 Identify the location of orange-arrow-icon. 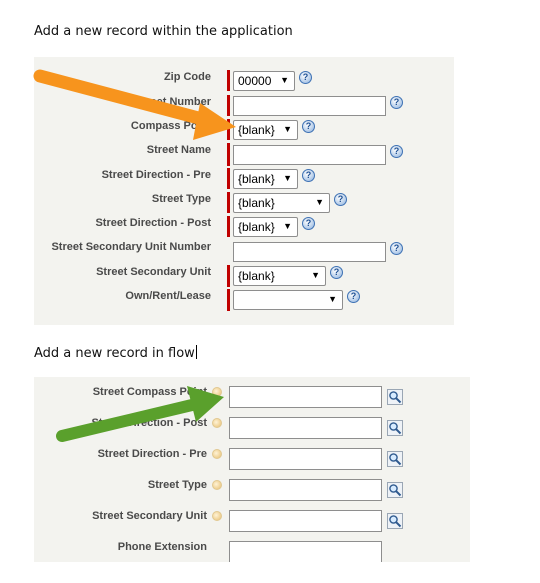
(134, 104).